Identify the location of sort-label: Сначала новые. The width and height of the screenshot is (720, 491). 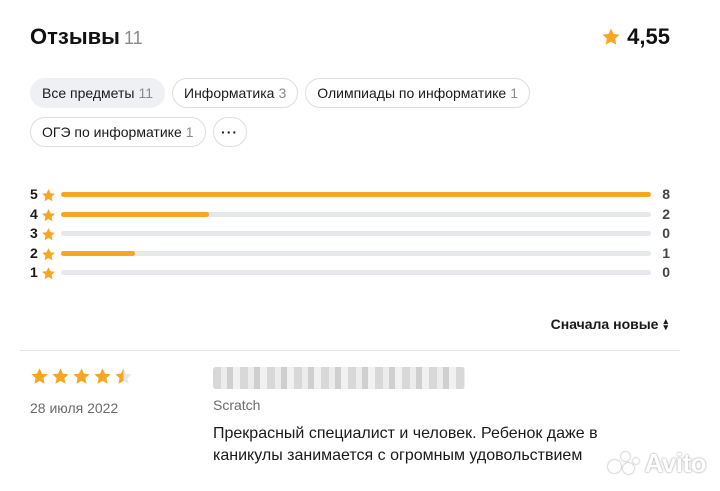
(604, 324).